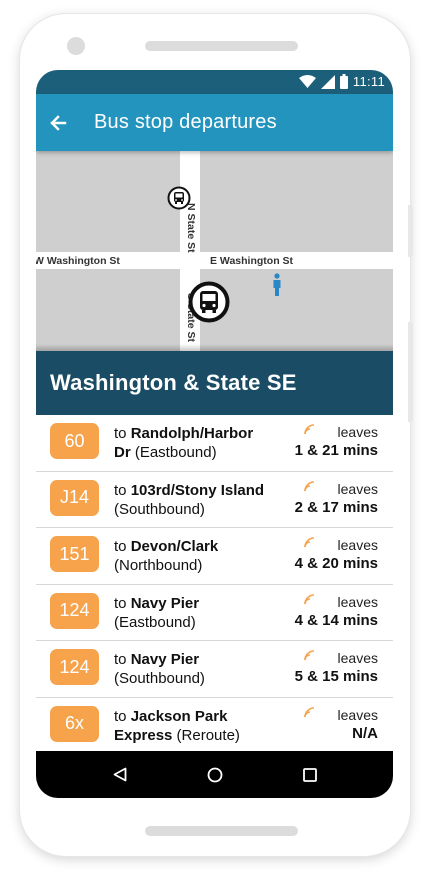 The image size is (430, 880). I want to click on nav-back-button, so click(120, 775).